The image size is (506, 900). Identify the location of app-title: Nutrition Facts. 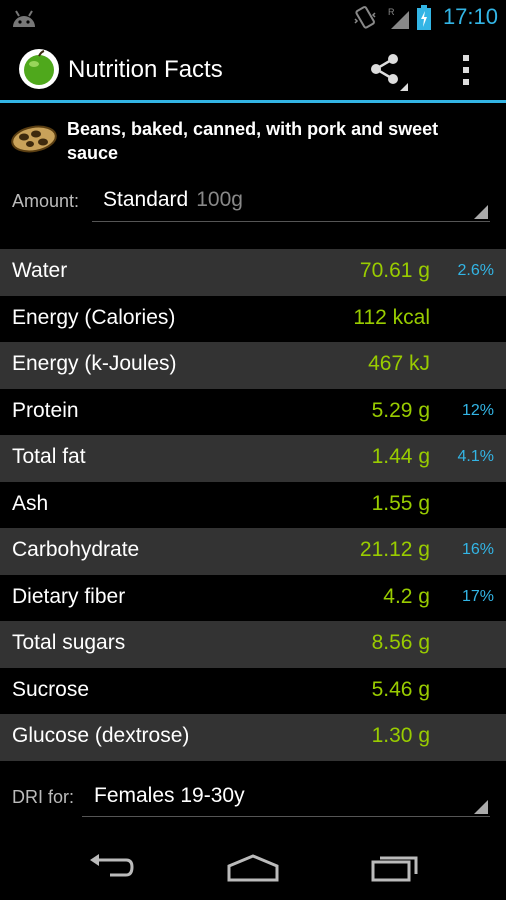
(145, 69).